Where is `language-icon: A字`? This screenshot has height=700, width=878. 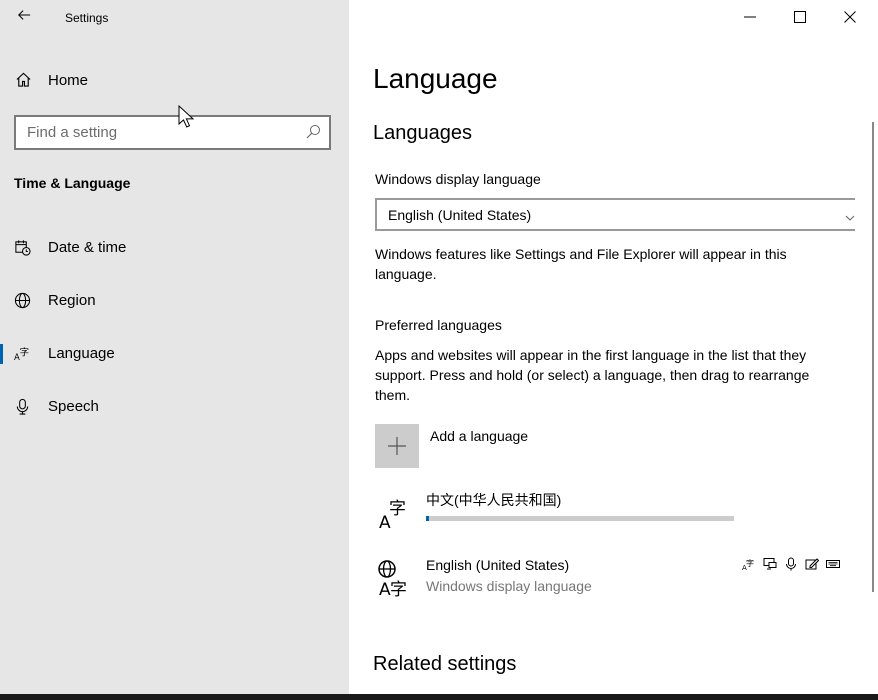 language-icon: A字 is located at coordinates (23, 354).